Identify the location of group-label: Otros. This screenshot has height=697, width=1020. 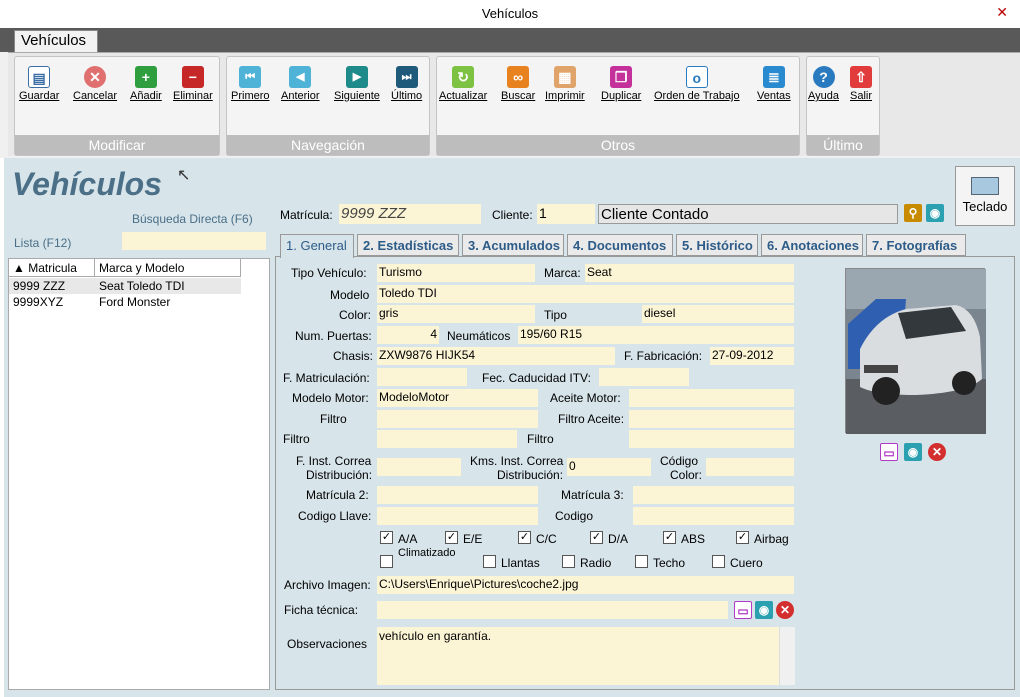
(618, 145).